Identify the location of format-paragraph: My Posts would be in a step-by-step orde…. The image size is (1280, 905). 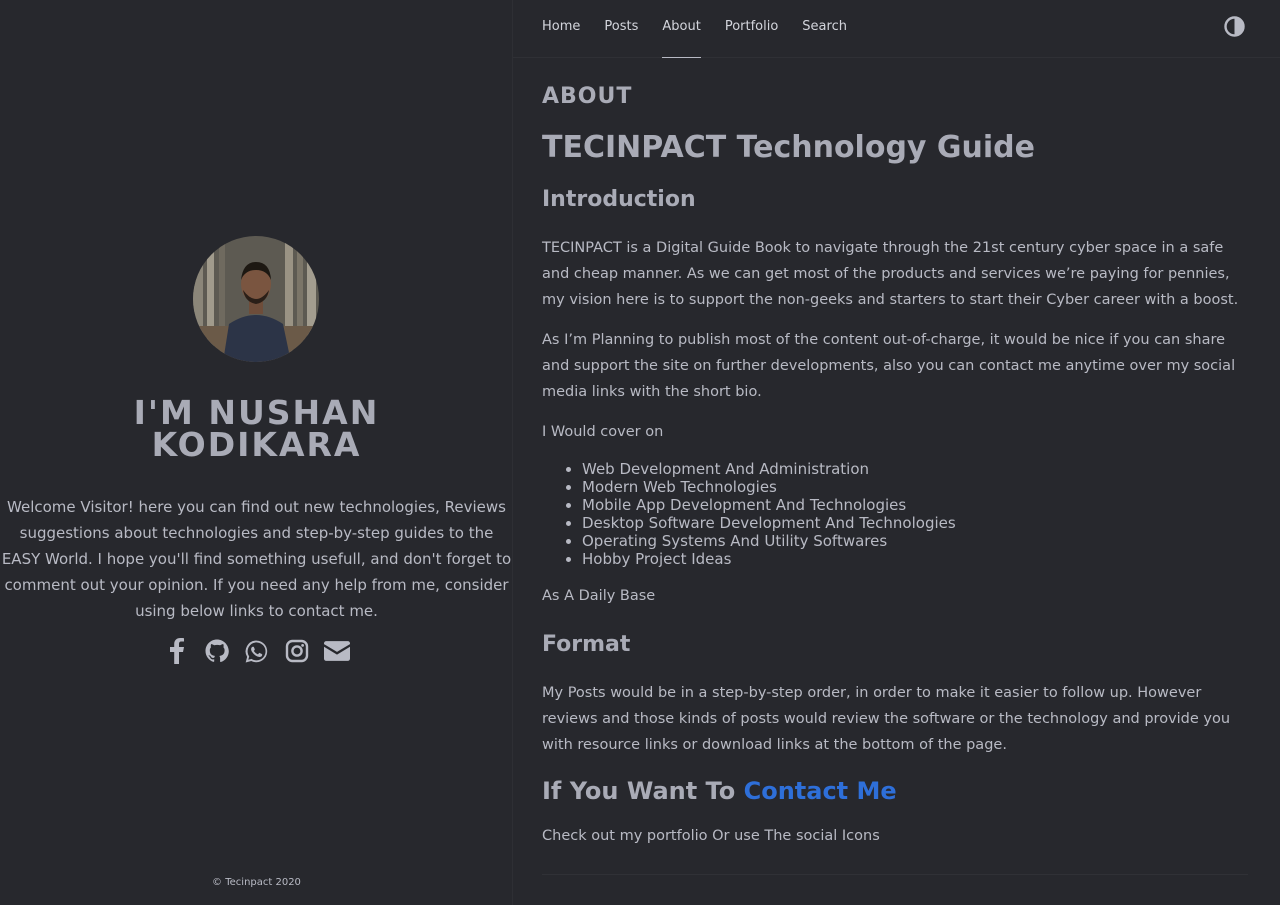
(886, 719).